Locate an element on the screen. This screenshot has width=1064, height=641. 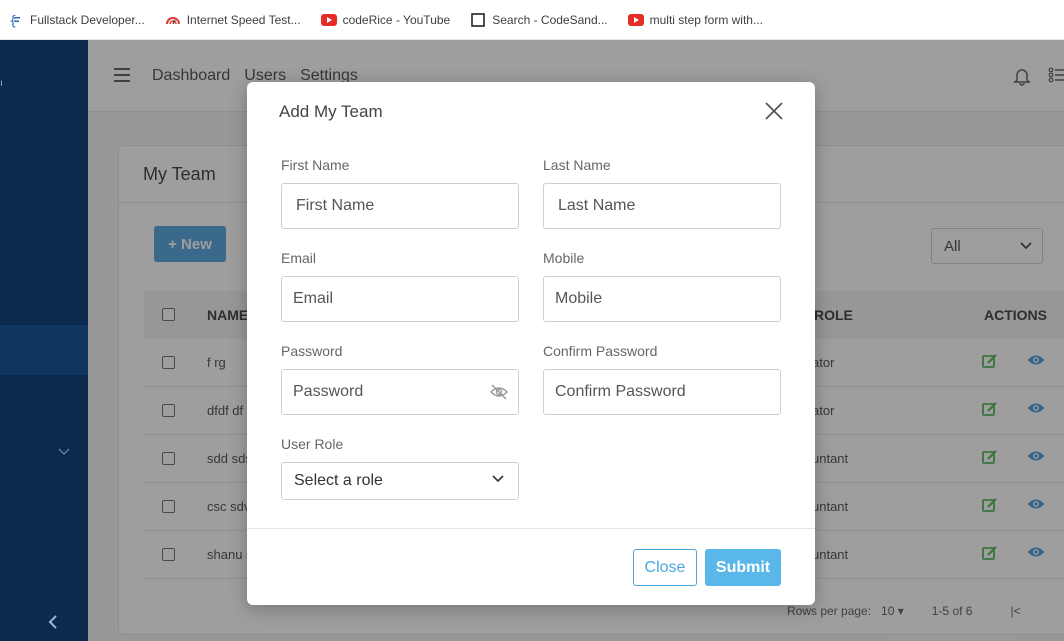
confirm-password-field: Confirm Password is located at coordinates (662, 392).